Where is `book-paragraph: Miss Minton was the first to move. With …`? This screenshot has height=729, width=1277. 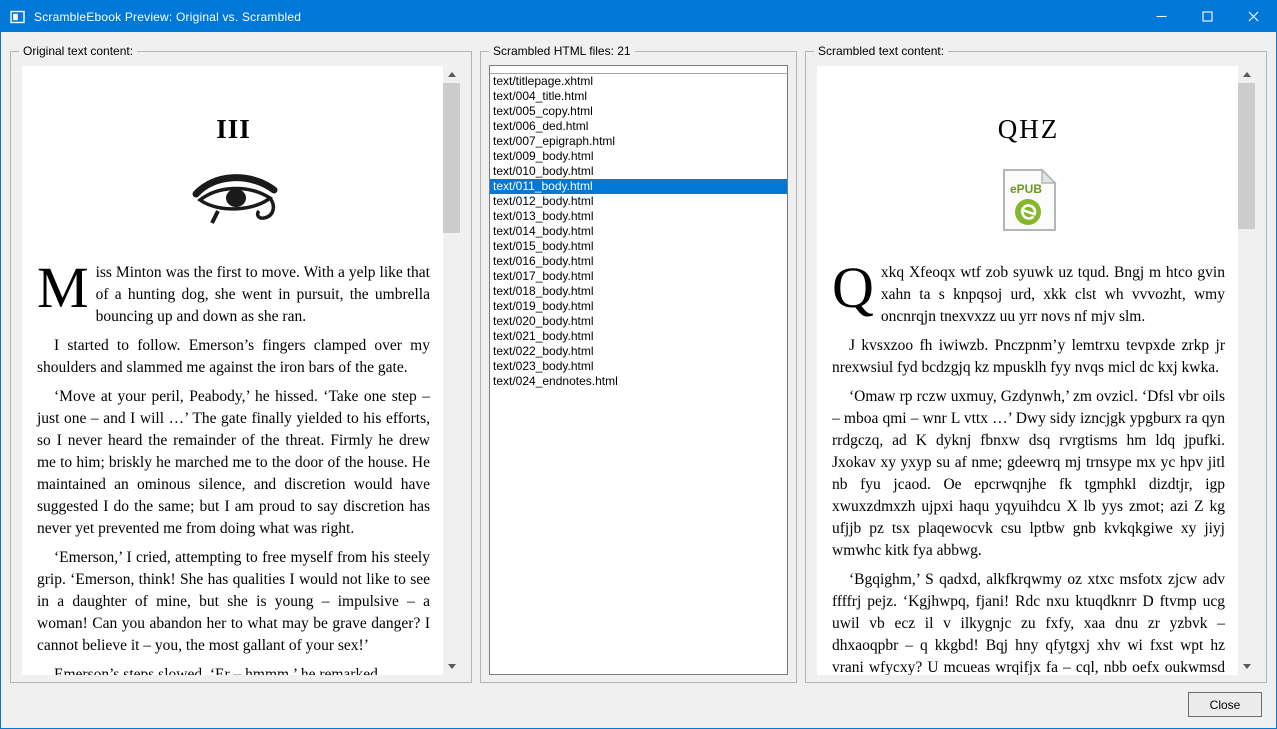
book-paragraph: Miss Minton was the first to move. With … is located at coordinates (233, 290).